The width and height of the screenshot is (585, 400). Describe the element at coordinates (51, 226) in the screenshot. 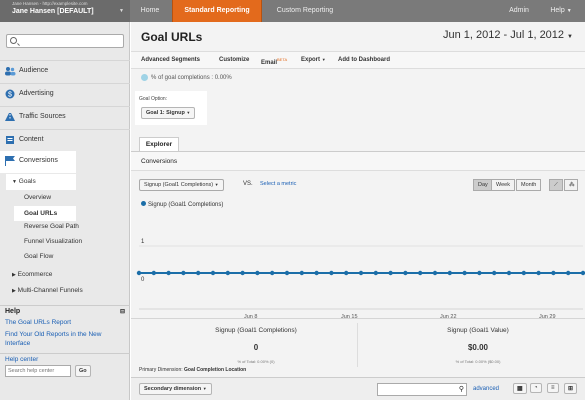

I see `sidebar-item-reverse-goal-path: Reverse Goal Path` at that location.